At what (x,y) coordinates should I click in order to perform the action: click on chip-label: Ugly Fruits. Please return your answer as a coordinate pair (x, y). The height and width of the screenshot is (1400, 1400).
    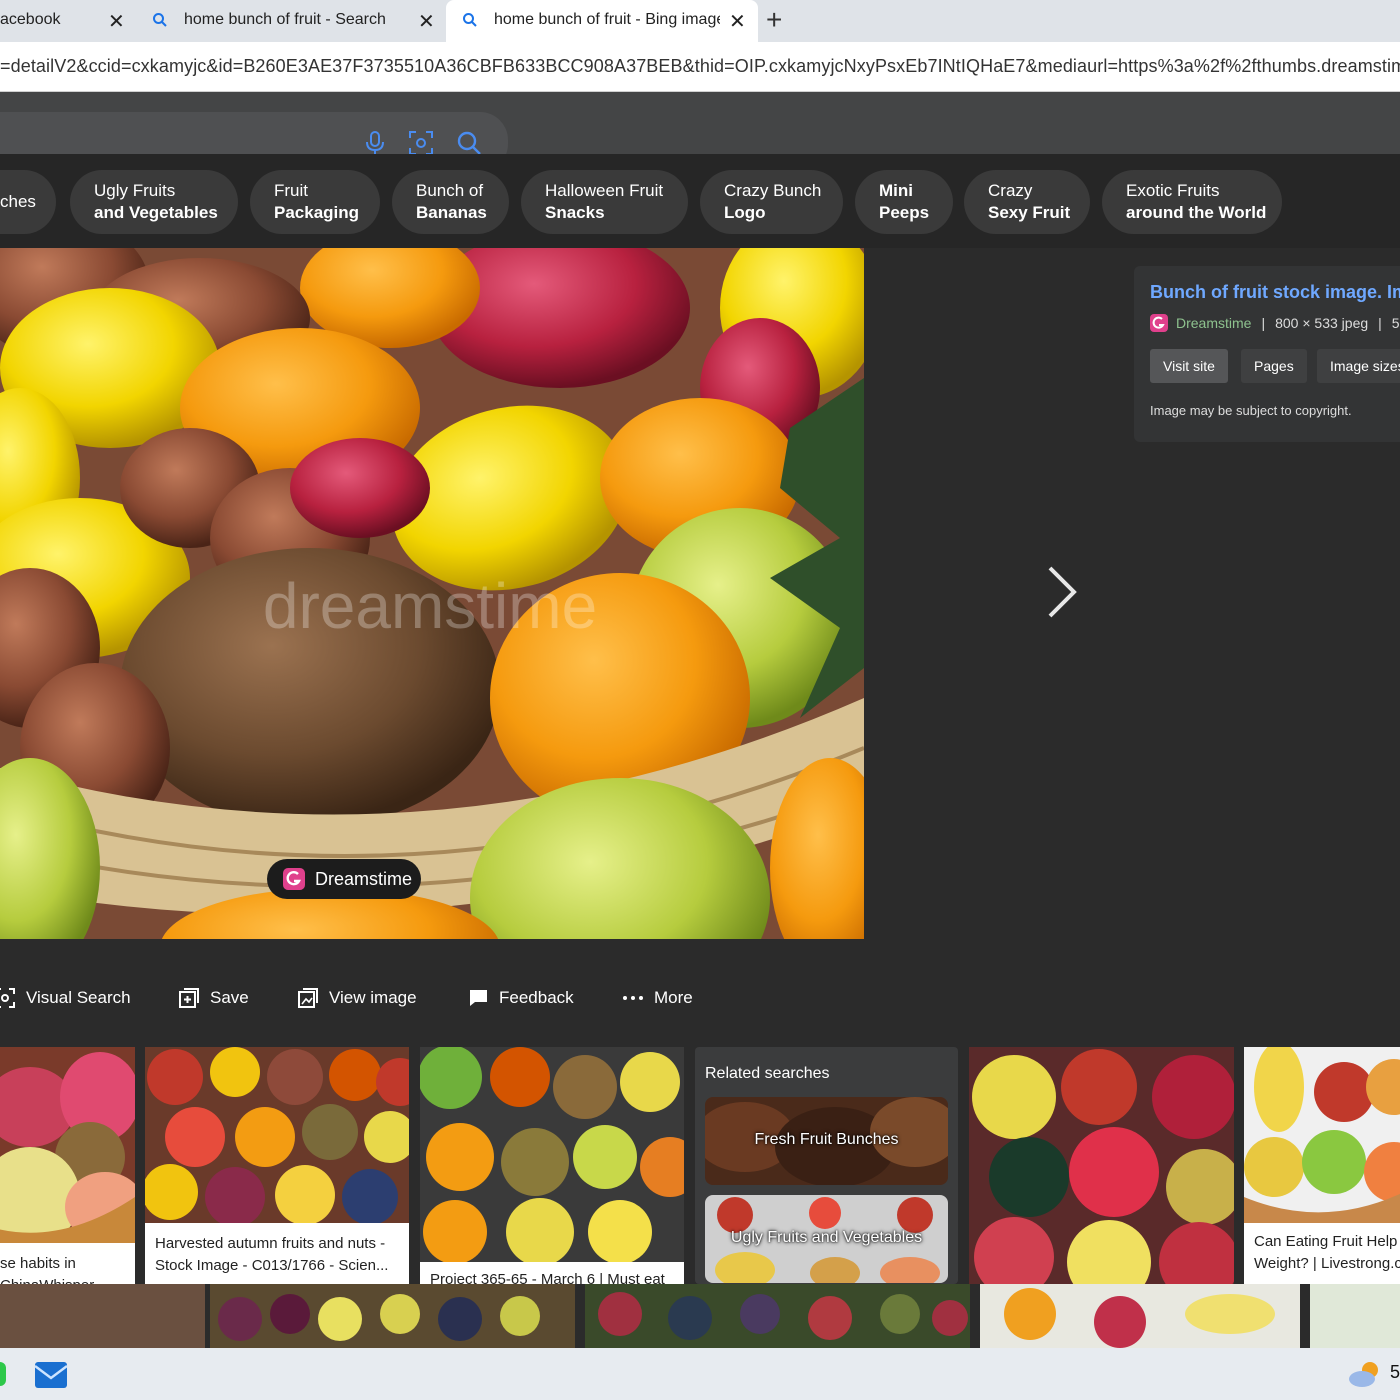
    Looking at the image, I should click on (135, 190).